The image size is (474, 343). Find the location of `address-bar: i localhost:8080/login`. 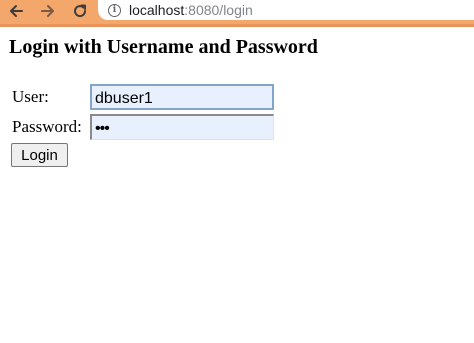

address-bar: i localhost:8080/login is located at coordinates (286, 10).